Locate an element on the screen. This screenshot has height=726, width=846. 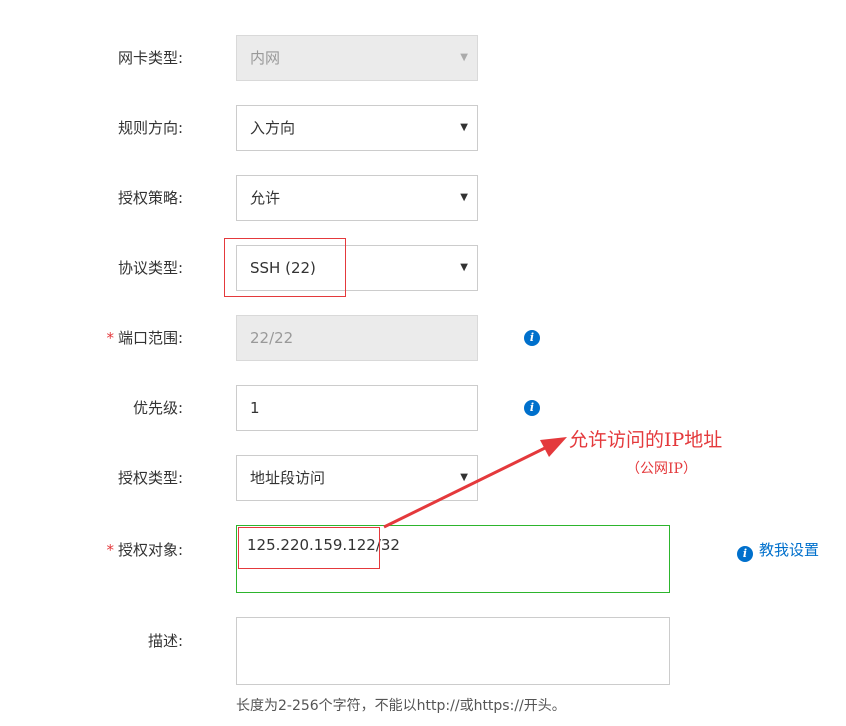
port-range-value: 22/22 is located at coordinates (272, 338).